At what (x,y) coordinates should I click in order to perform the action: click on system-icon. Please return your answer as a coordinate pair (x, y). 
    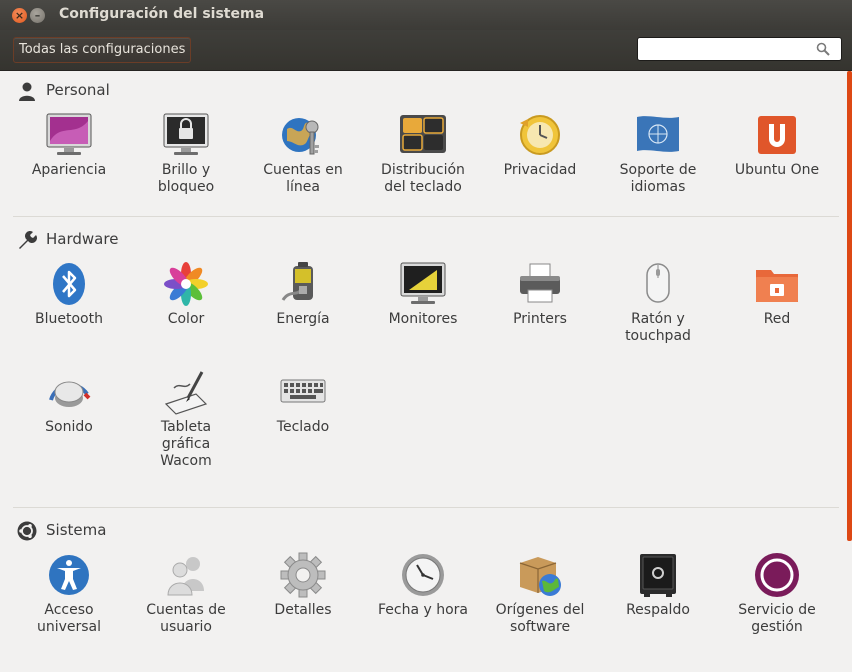
    Looking at the image, I should click on (27, 531).